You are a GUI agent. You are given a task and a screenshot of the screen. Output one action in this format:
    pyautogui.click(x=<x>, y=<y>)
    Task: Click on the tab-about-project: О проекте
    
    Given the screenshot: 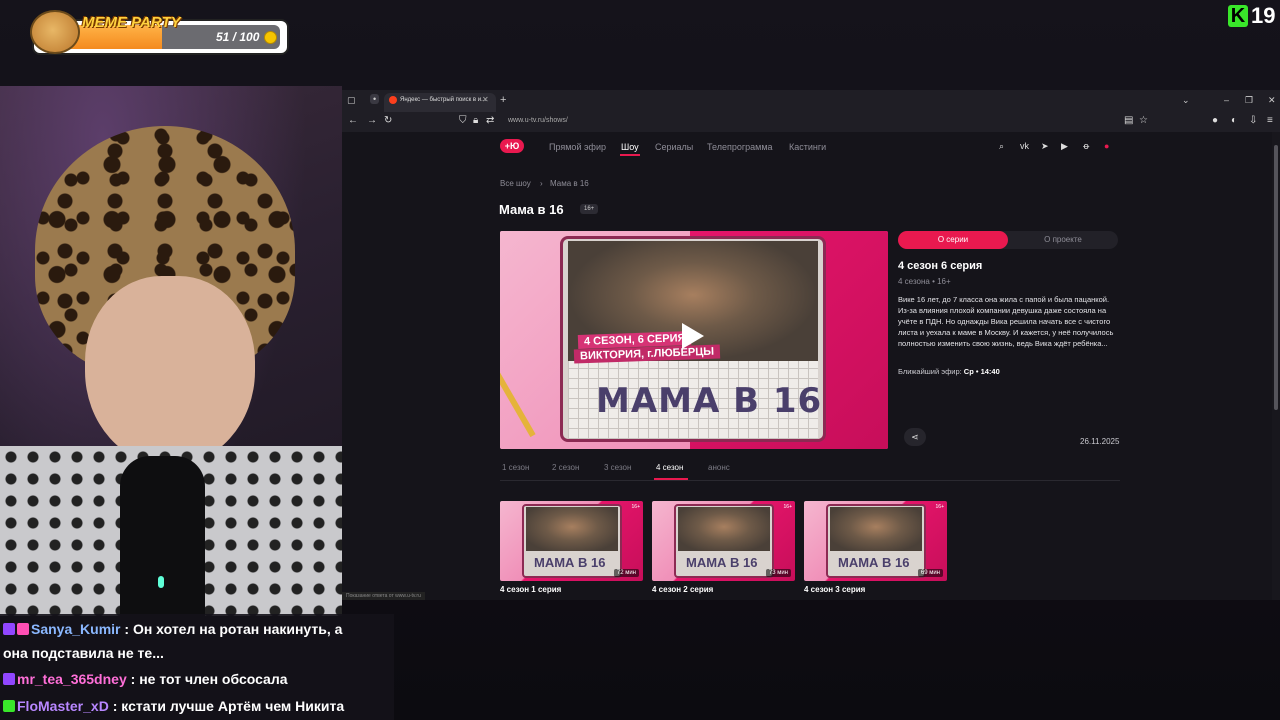 What is the action you would take?
    pyautogui.click(x=1063, y=240)
    